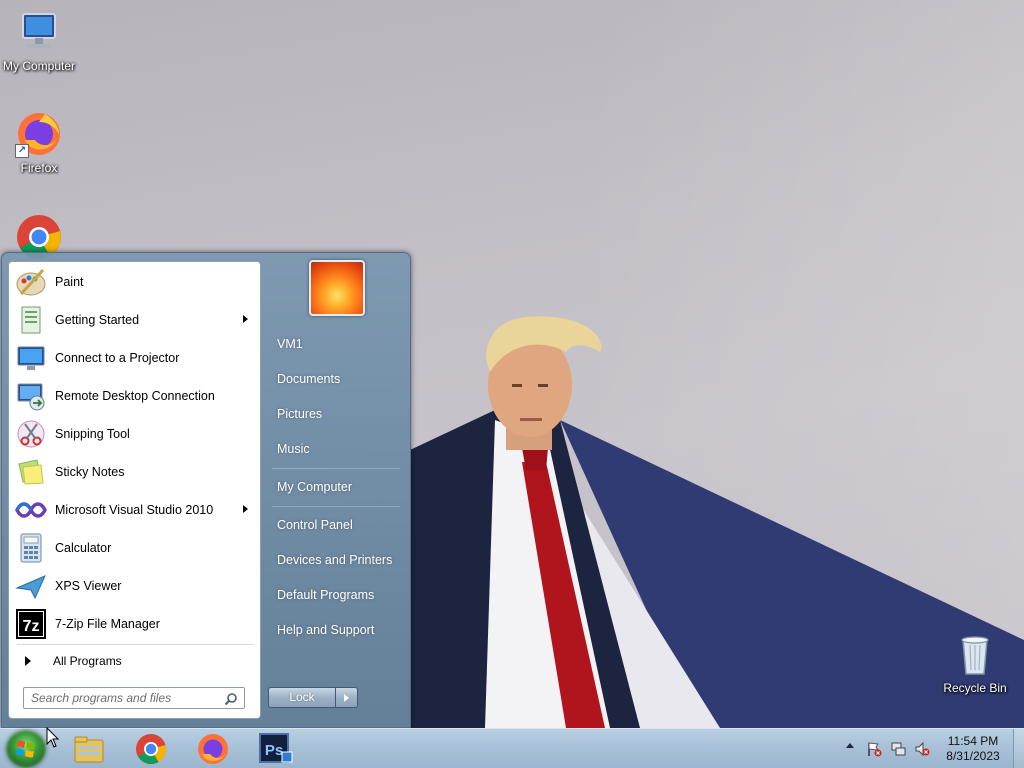 The height and width of the screenshot is (768, 1024). Describe the element at coordinates (517, 385) in the screenshot. I see `wallpaper-eye-left` at that location.